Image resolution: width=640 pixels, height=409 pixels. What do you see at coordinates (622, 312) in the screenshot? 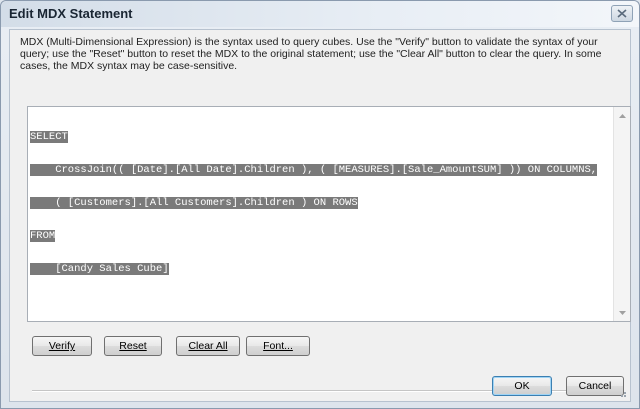
I see `scroll-down-arrow-icon` at bounding box center [622, 312].